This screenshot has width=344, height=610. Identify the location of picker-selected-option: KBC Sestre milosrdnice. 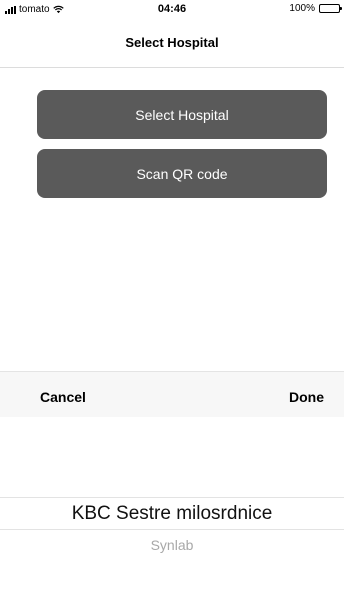
(172, 514).